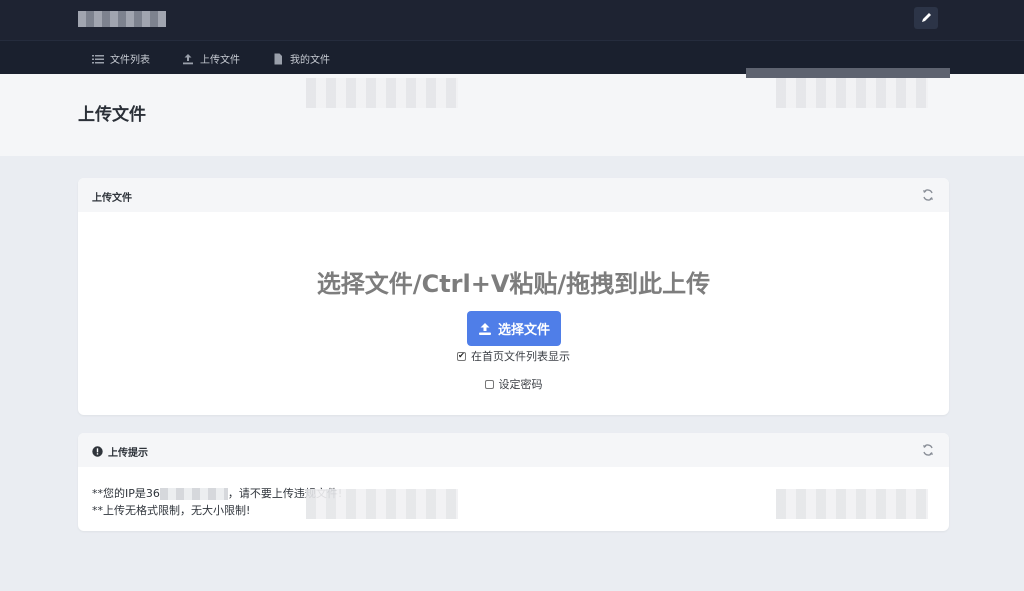 This screenshot has height=591, width=1024. Describe the element at coordinates (513, 281) in the screenshot. I see `drop-zone-text: 选择文件/Ctrl+V粘贴/拖拽到此上传` at that location.